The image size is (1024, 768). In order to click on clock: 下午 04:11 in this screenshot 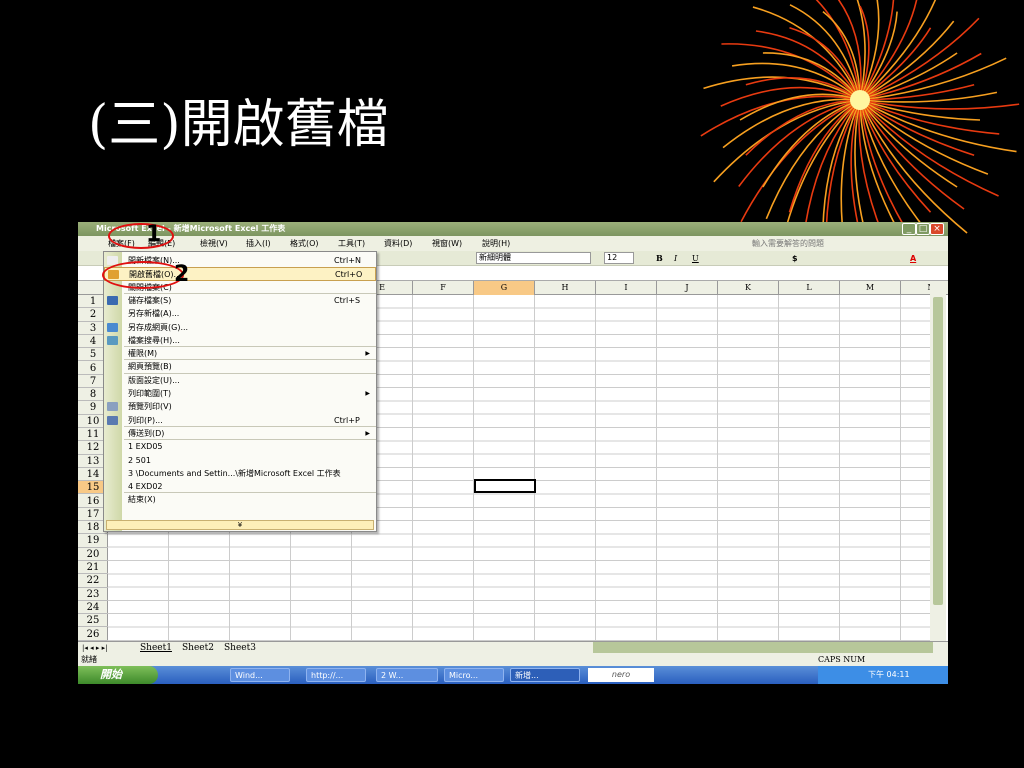, I will do `click(889, 674)`.